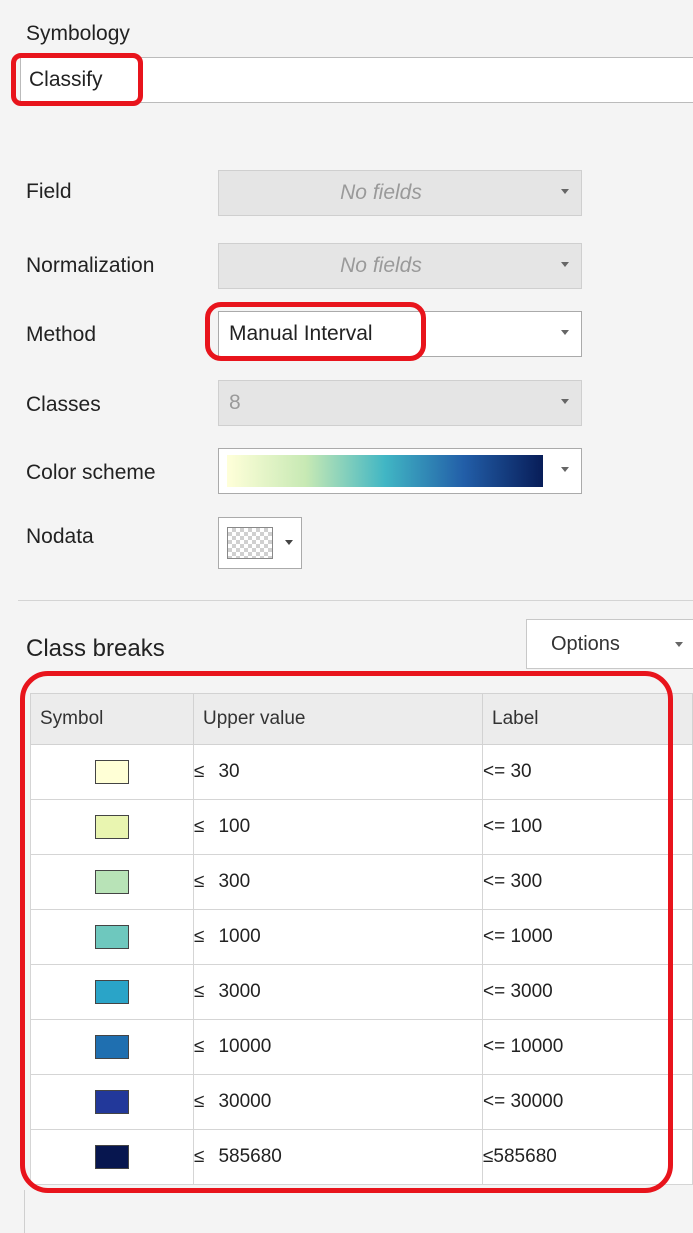 The width and height of the screenshot is (693, 1233). I want to click on color-scheme-label: Color scheme, so click(91, 472).